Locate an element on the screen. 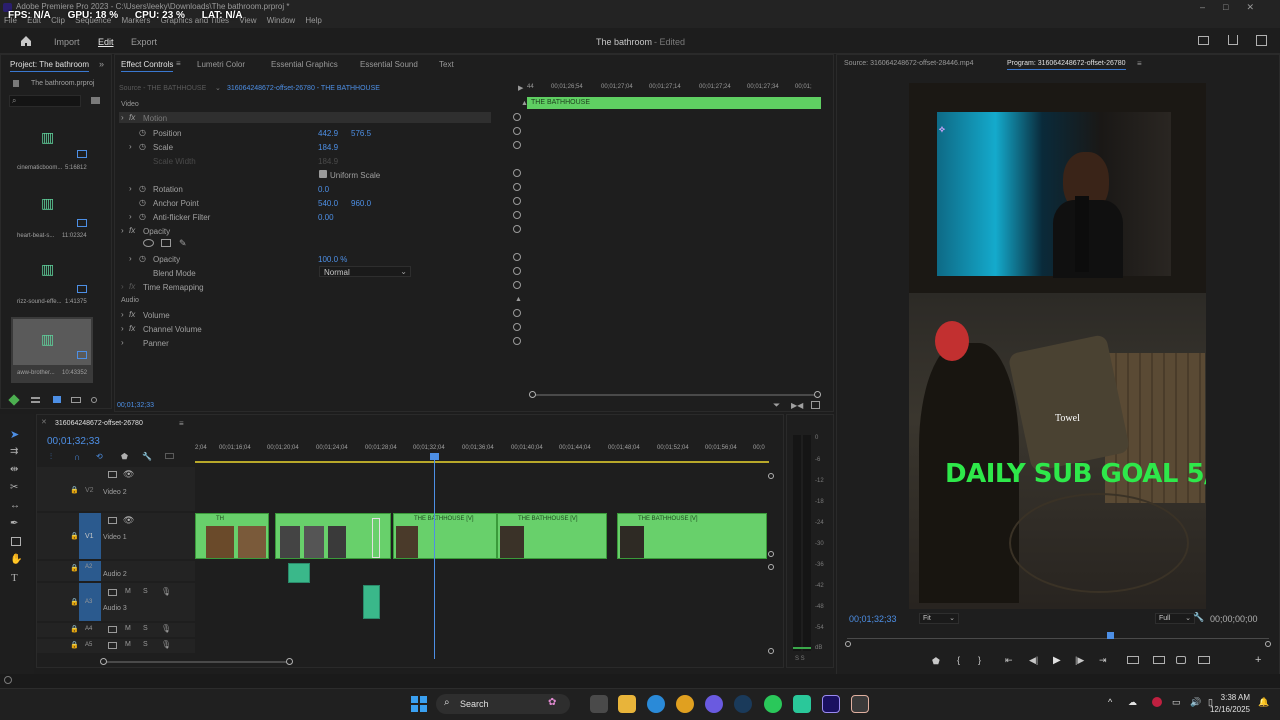 The image size is (1280, 720). ellipse-mask-icon is located at coordinates (148, 243).